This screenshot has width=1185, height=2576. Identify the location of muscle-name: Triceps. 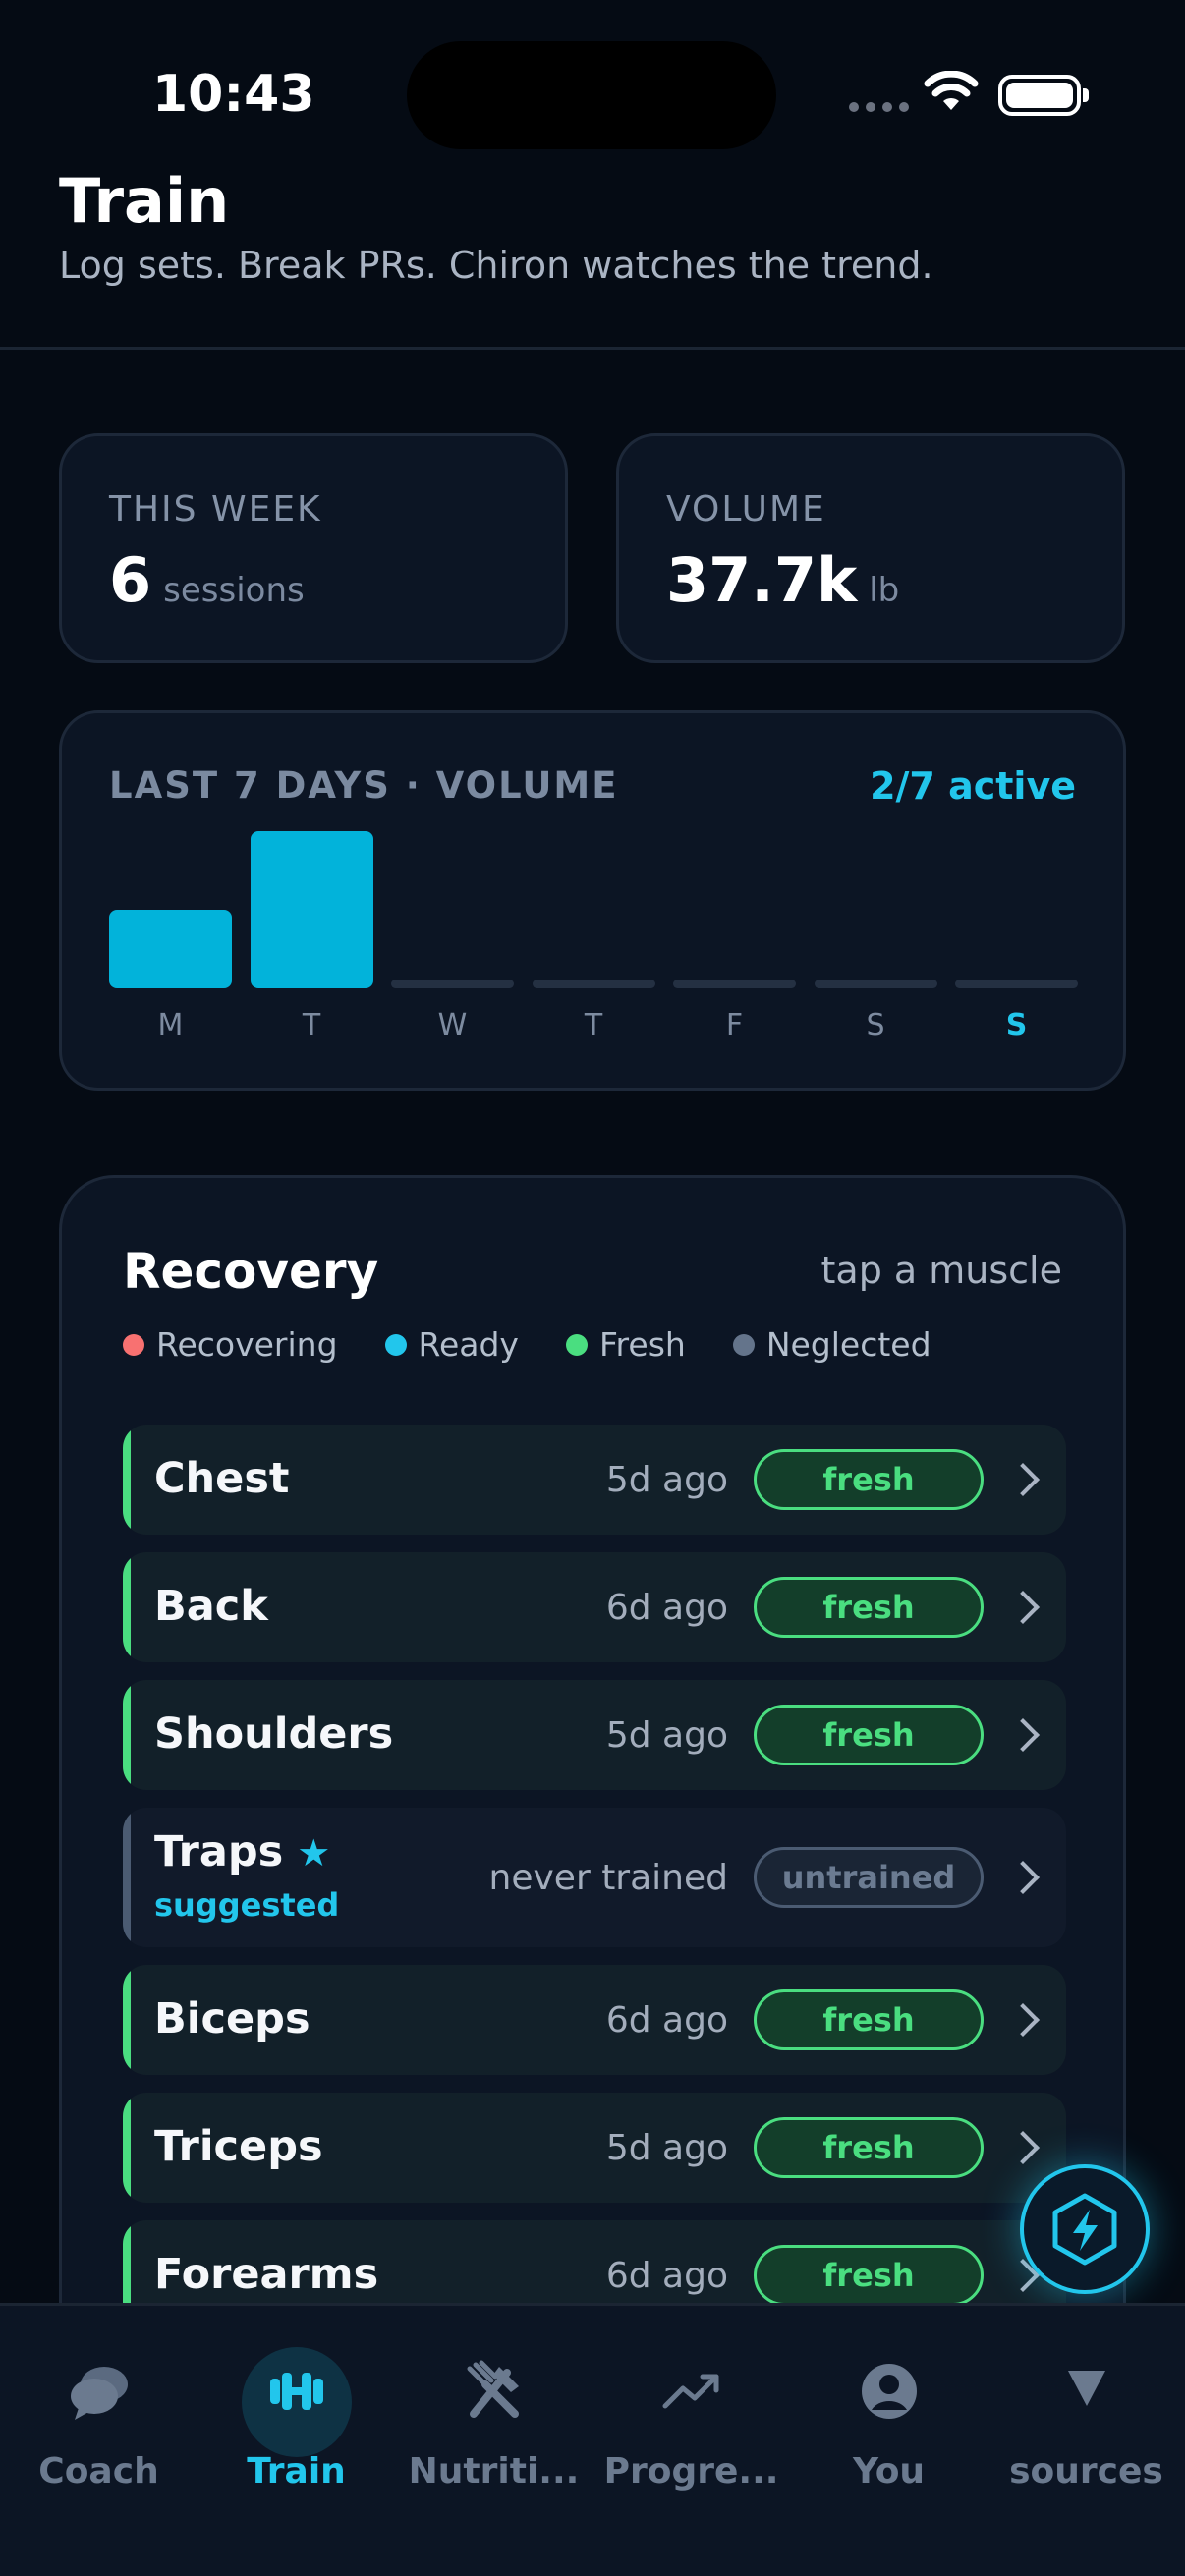
(239, 2146).